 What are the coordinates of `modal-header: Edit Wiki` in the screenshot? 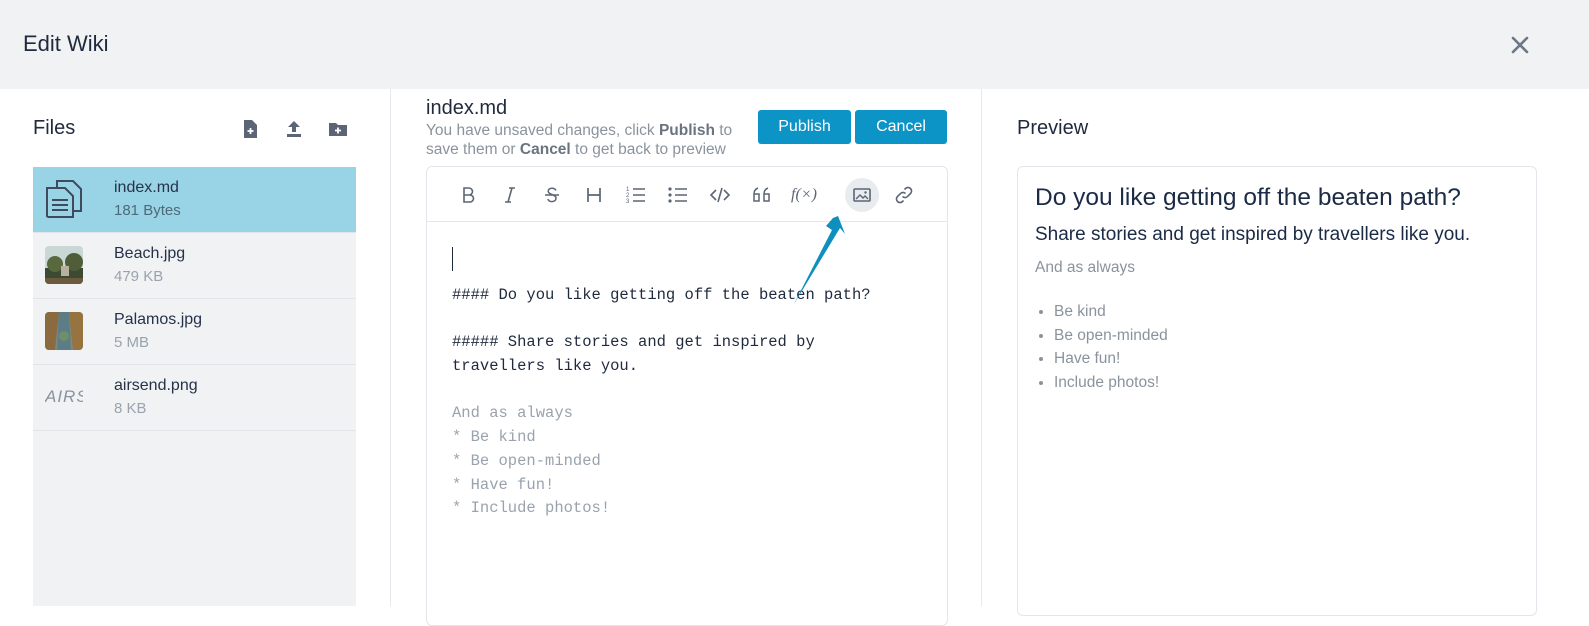 It's located at (794, 44).